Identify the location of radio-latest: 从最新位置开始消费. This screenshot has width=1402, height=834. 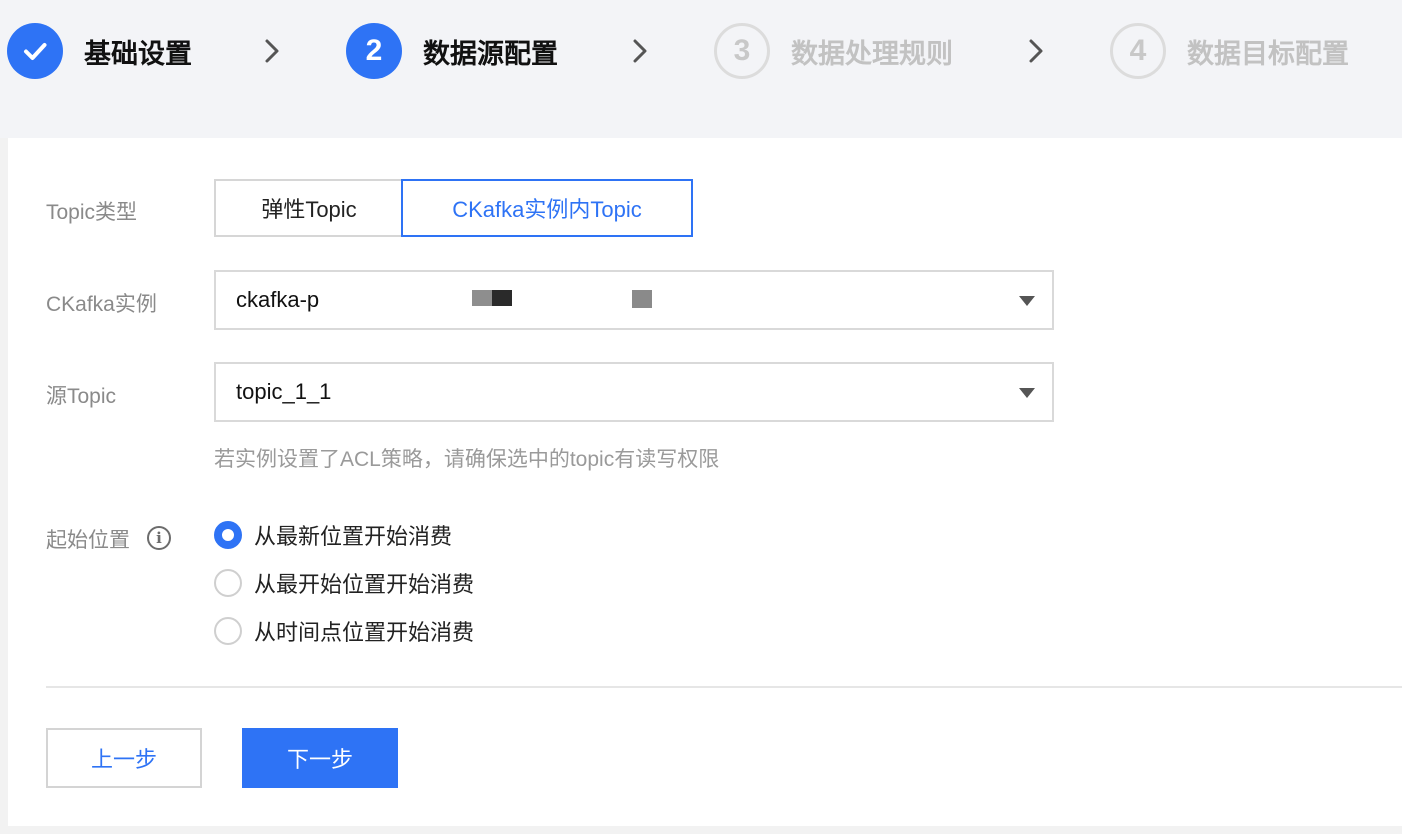
(333, 535).